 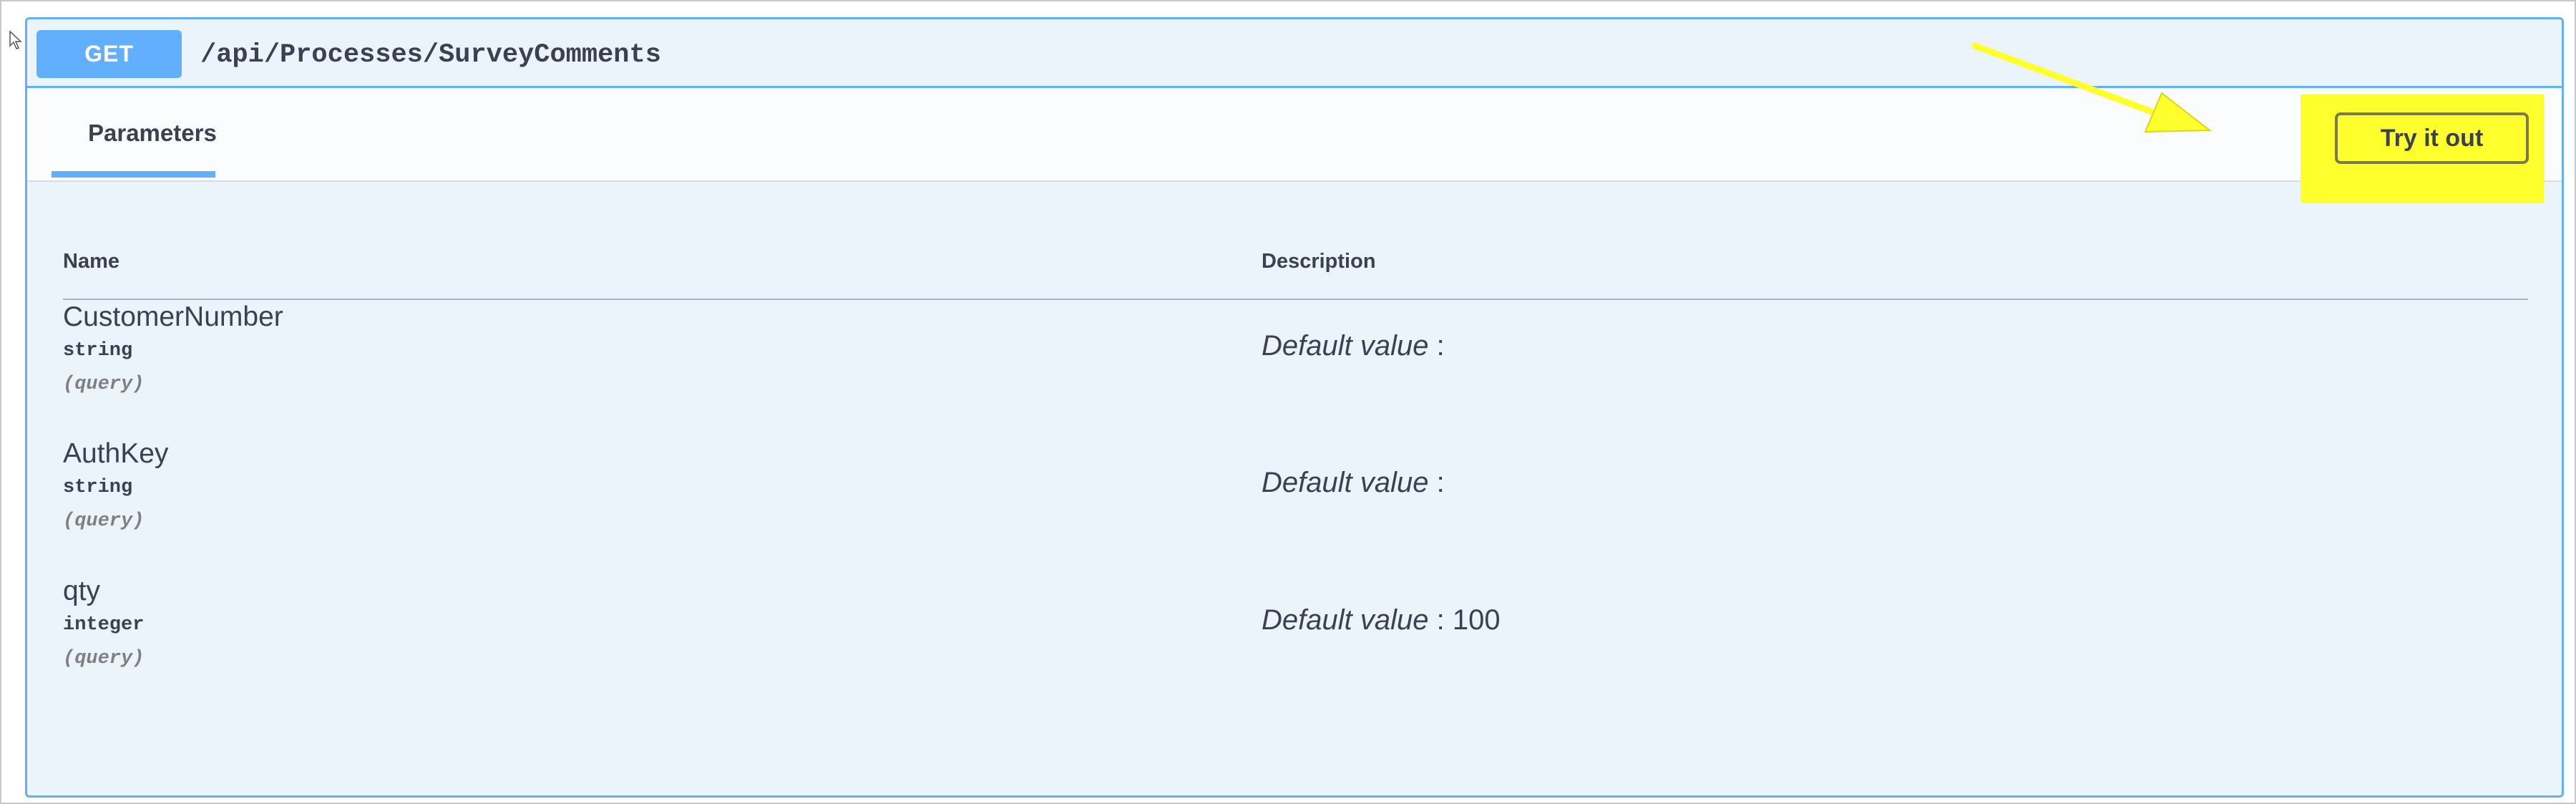 What do you see at coordinates (1319, 261) in the screenshot?
I see `column-header-description: Description` at bounding box center [1319, 261].